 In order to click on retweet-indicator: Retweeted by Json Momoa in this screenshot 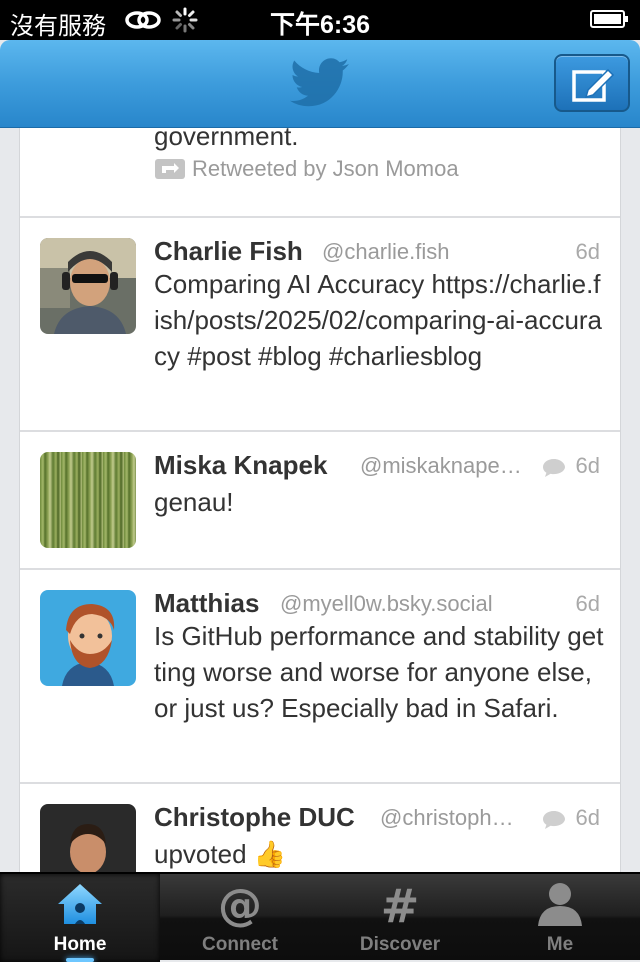, I will do `click(306, 169)`.